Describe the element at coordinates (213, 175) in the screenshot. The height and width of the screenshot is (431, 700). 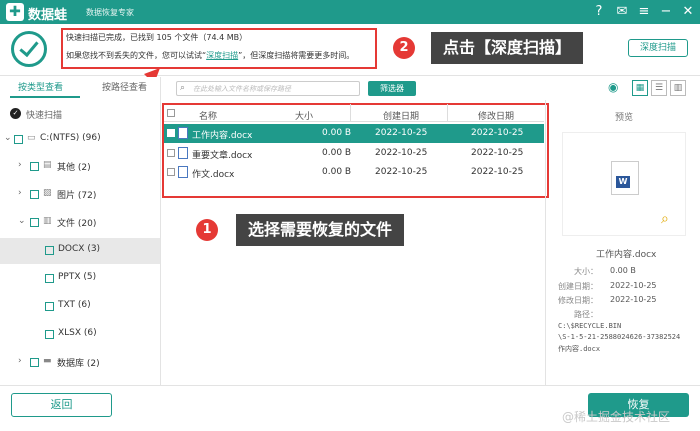
I see `cell-name: 作文.docx` at that location.